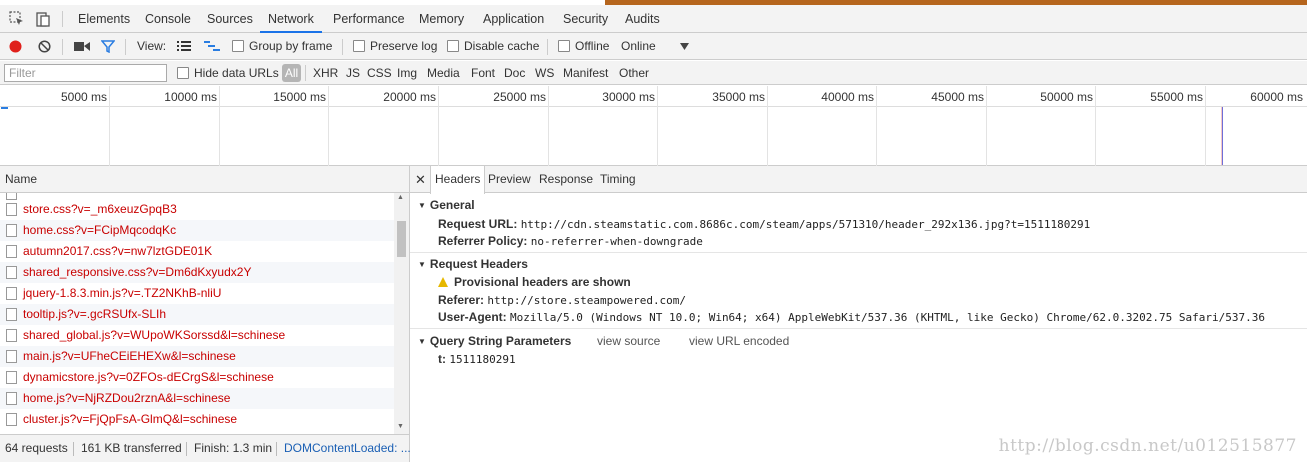 The width and height of the screenshot is (1307, 462). Describe the element at coordinates (108, 46) in the screenshot. I see `filter-icon` at that location.